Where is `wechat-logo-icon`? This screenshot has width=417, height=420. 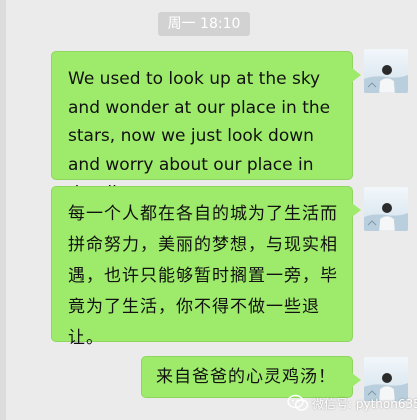
wechat-logo-icon is located at coordinates (298, 402).